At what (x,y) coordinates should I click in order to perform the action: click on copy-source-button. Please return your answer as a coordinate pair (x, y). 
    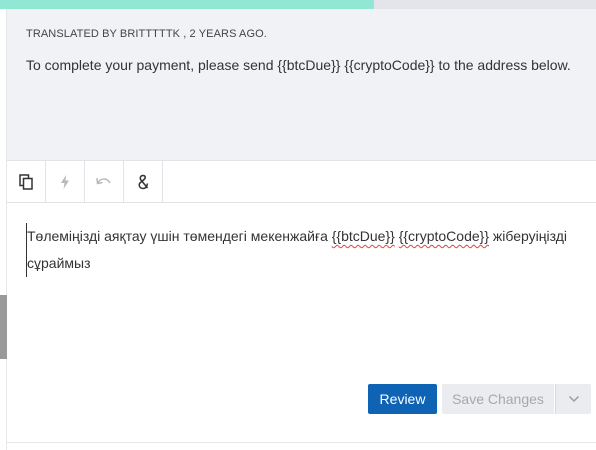
    Looking at the image, I should click on (26, 181).